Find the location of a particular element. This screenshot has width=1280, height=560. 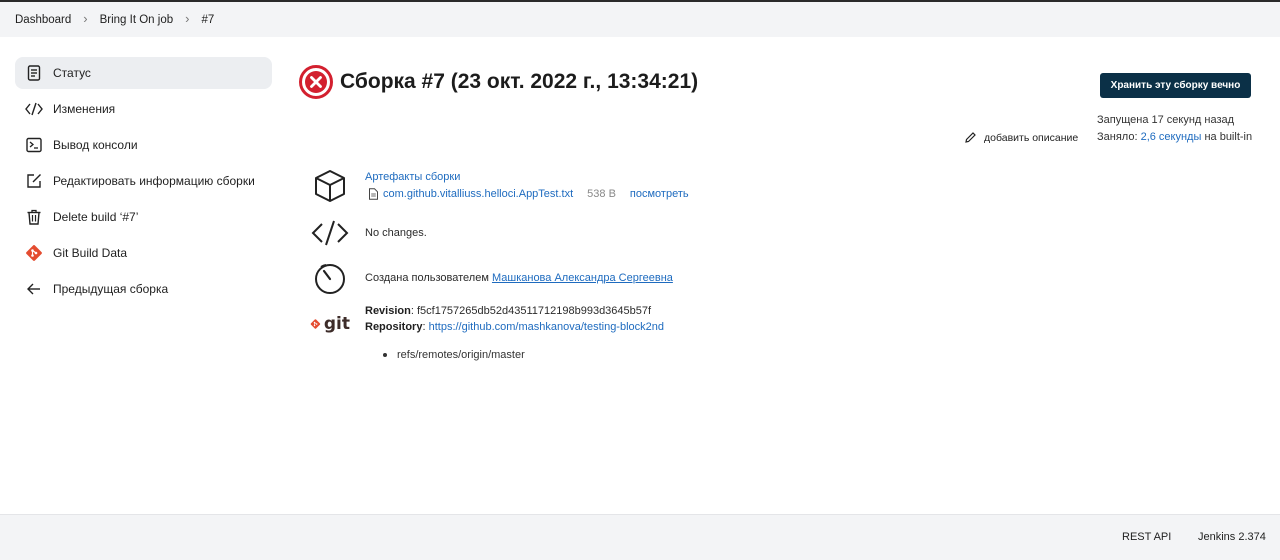

keep-build-forever-button: Хранить эту сборку вечно is located at coordinates (1175, 85).